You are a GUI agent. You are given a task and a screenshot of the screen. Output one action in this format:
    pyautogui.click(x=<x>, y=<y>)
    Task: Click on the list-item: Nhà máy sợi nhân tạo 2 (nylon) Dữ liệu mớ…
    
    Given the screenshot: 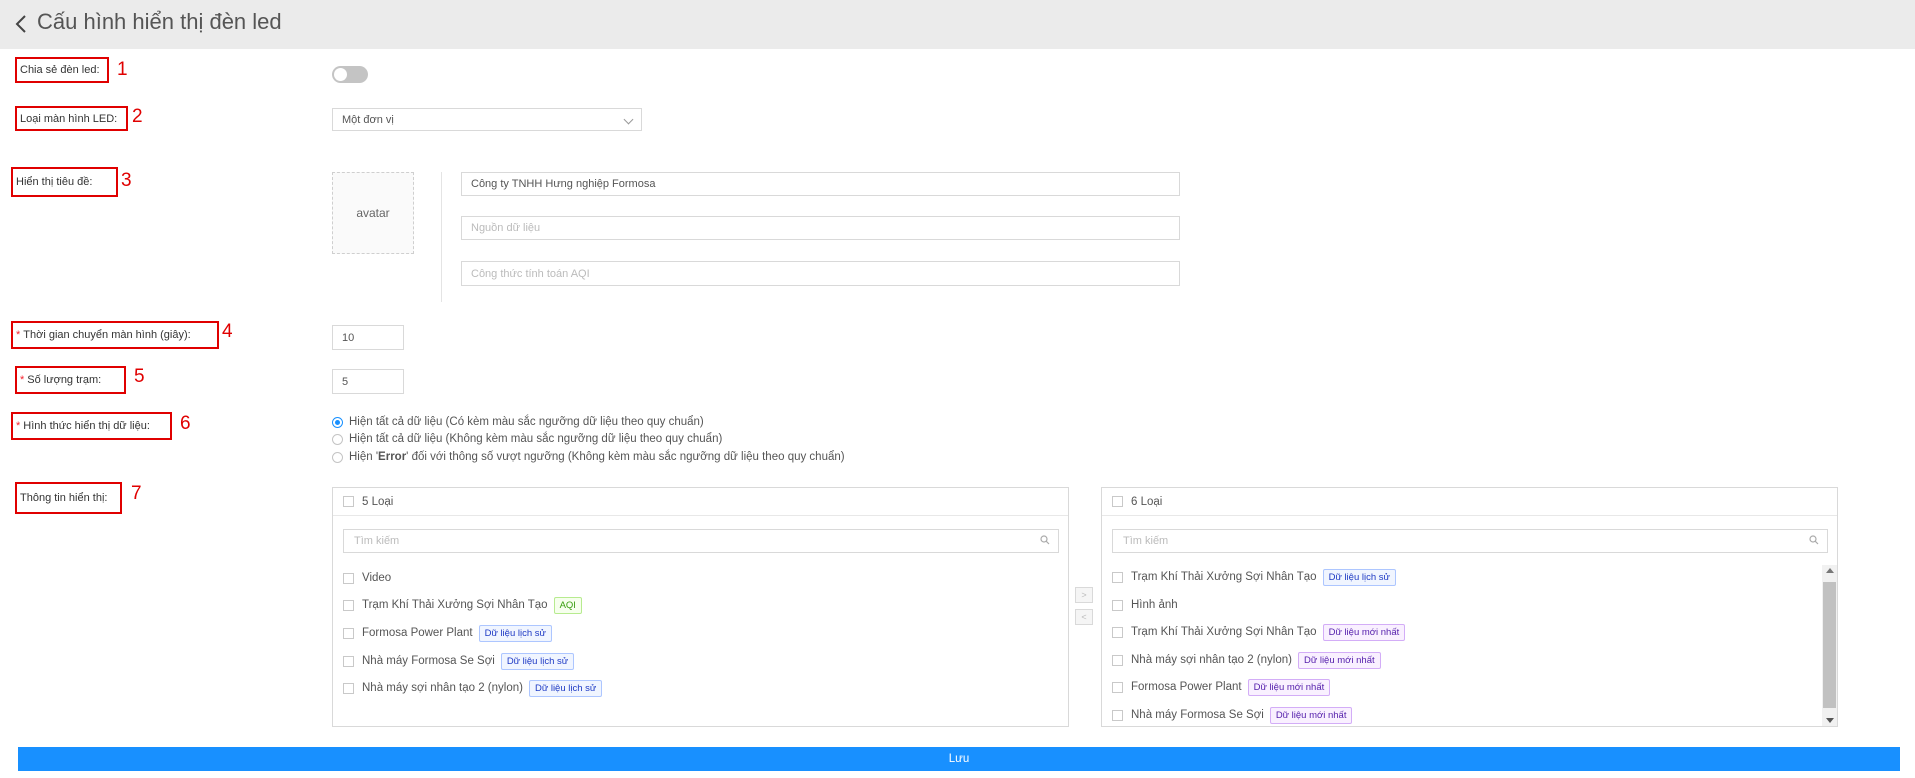 What is the action you would take?
    pyautogui.click(x=1246, y=660)
    